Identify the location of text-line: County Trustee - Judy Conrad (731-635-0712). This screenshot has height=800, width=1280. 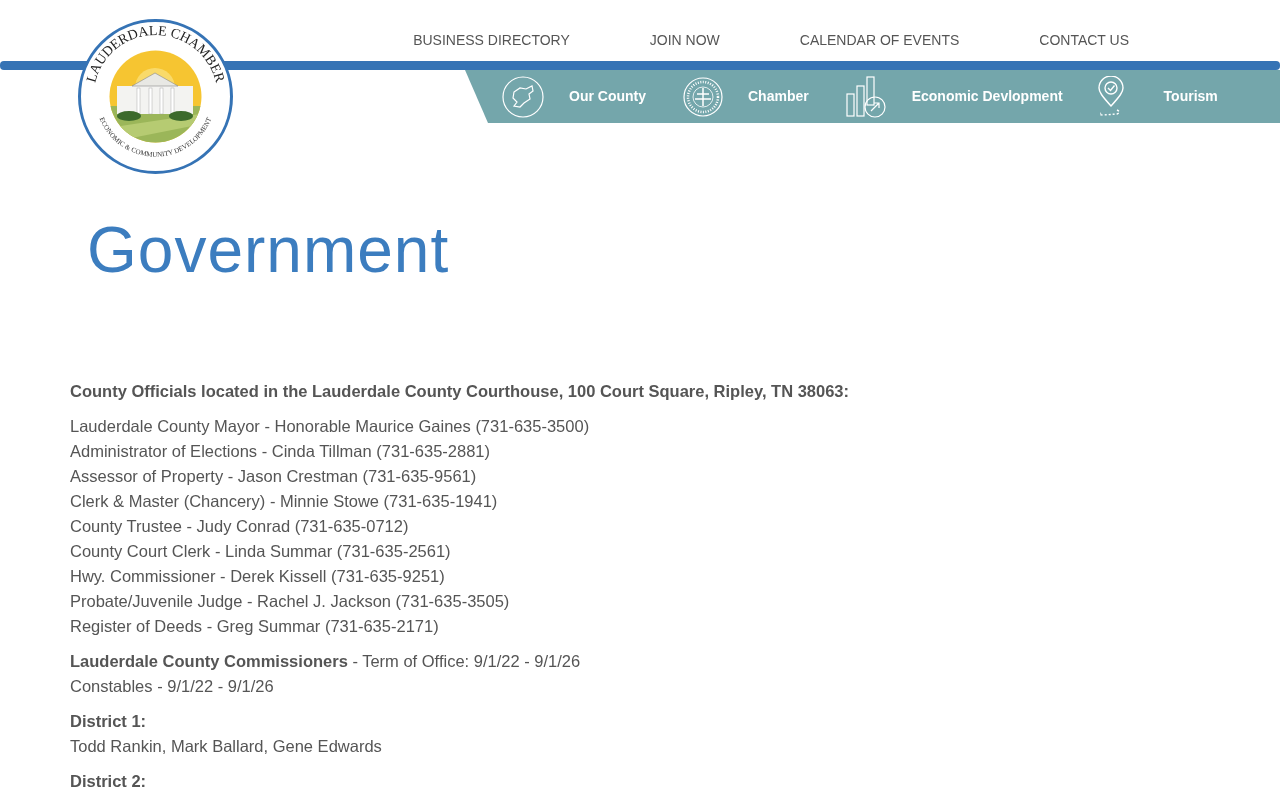
(240, 526).